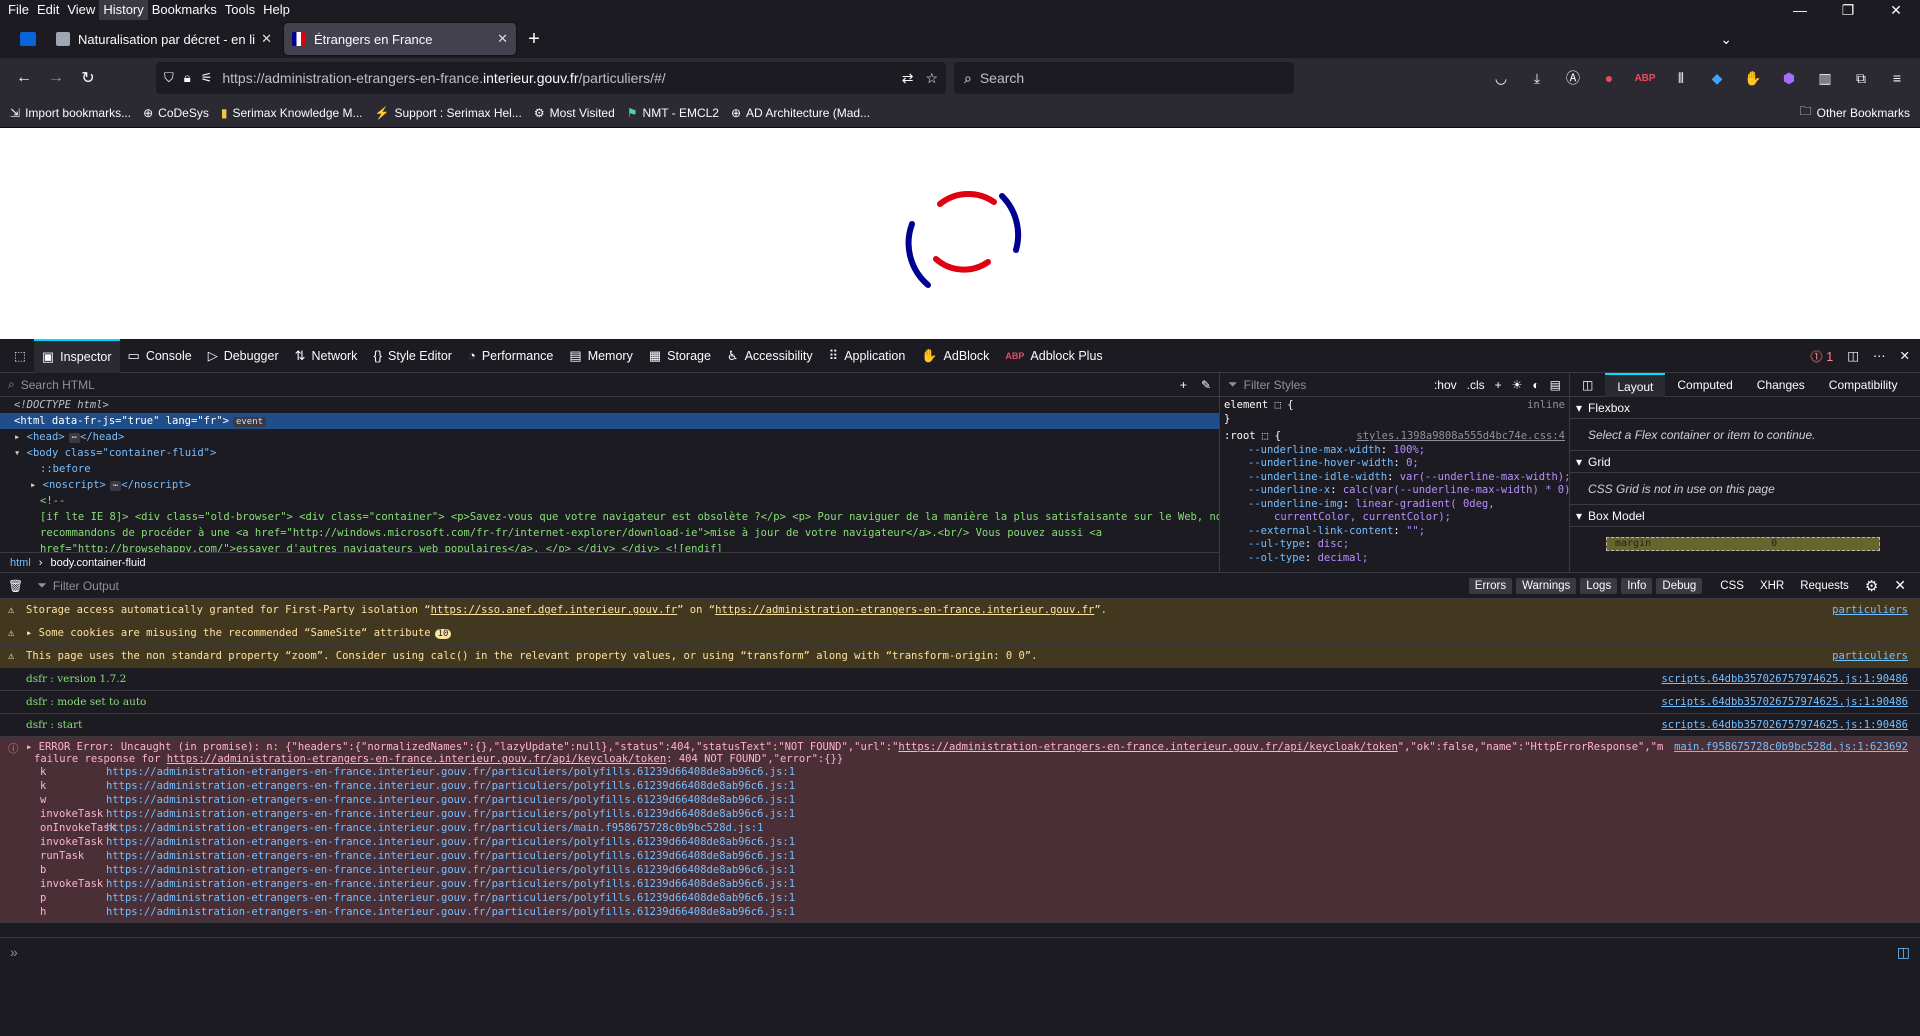 Image resolution: width=1920 pixels, height=1036 pixels. What do you see at coordinates (187, 78) in the screenshot?
I see `lock-icon: 🔒︎` at bounding box center [187, 78].